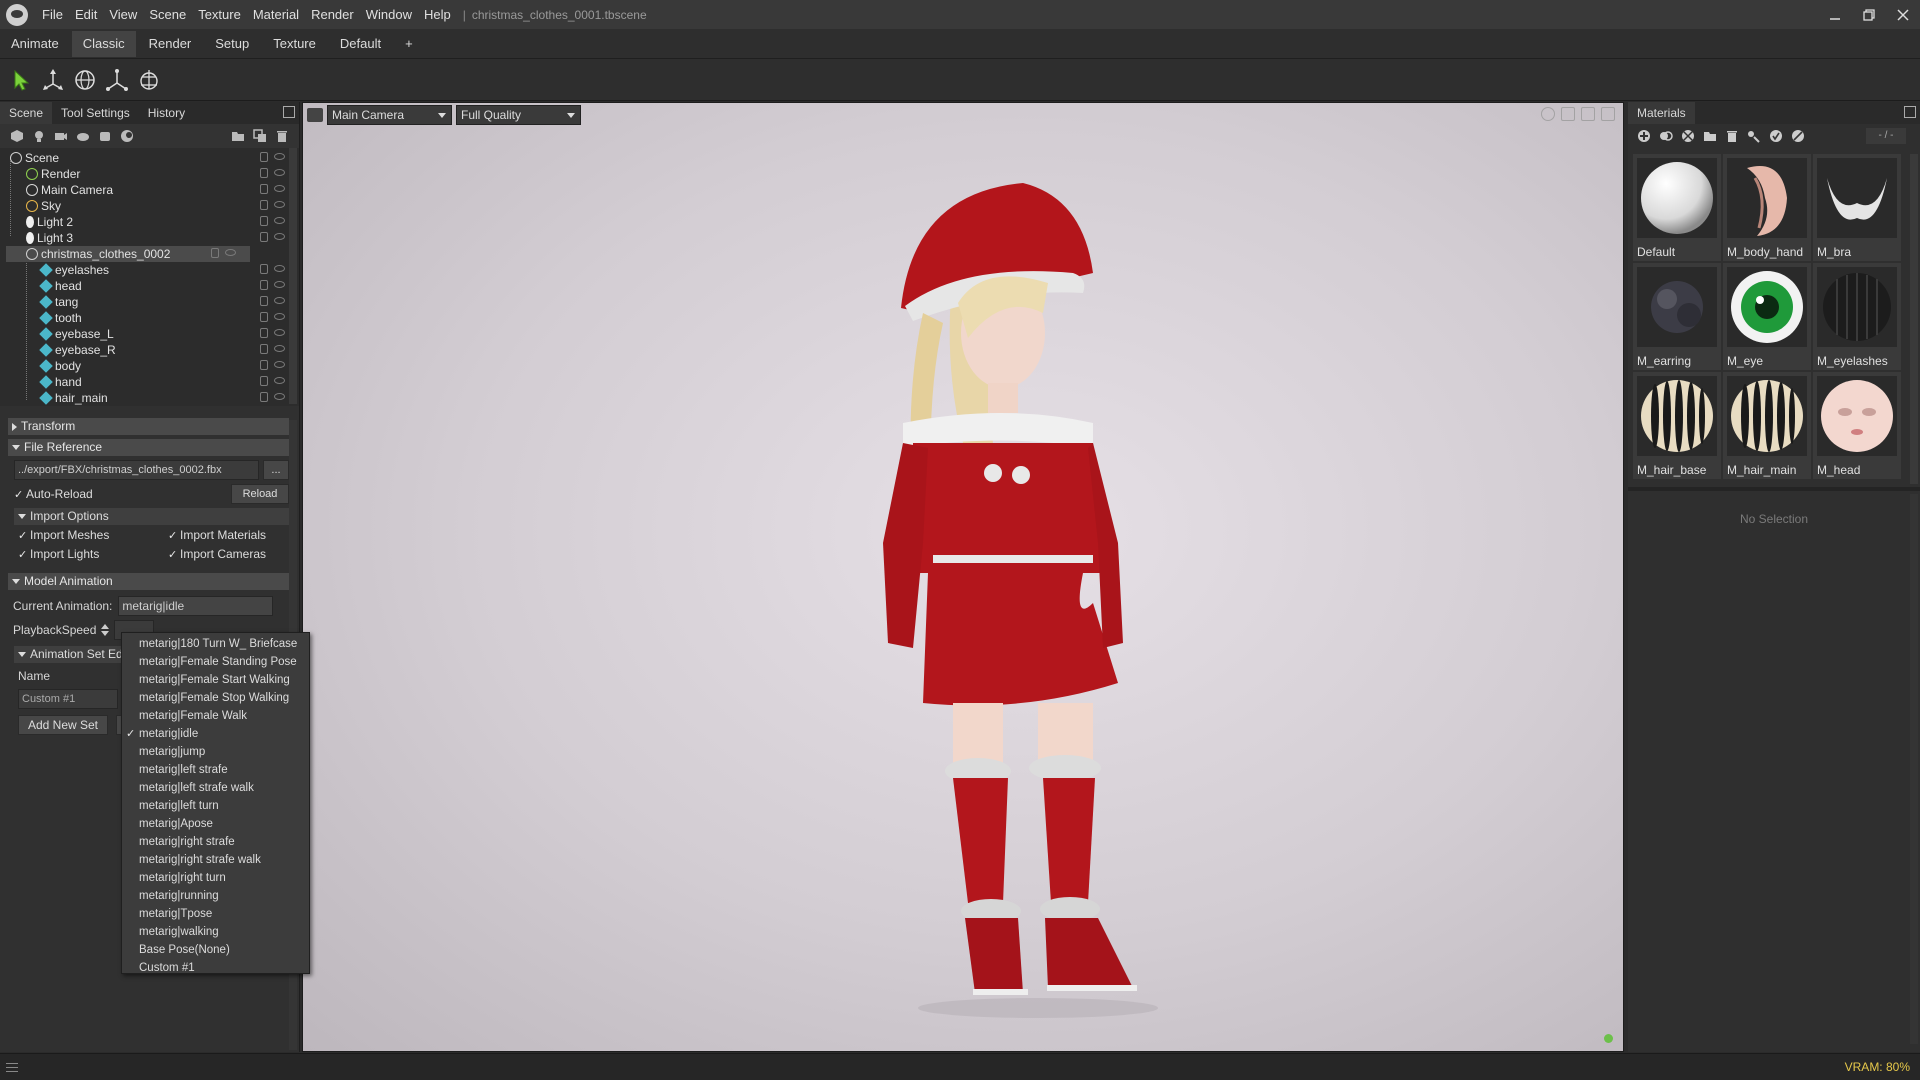  I want to click on apply-material-icon, so click(1776, 136).